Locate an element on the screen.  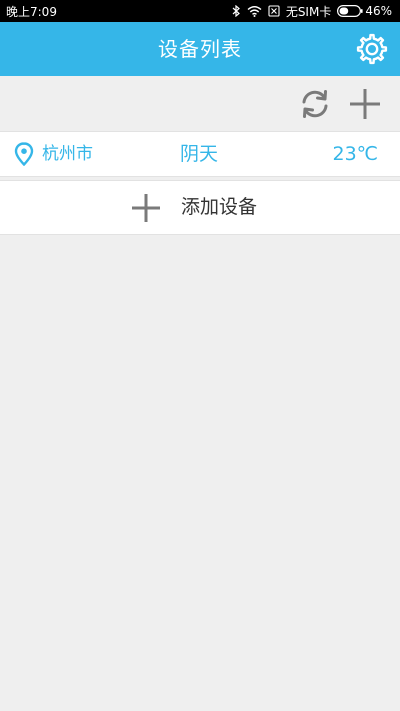
add-device-button: 添加设备 is located at coordinates (200, 207).